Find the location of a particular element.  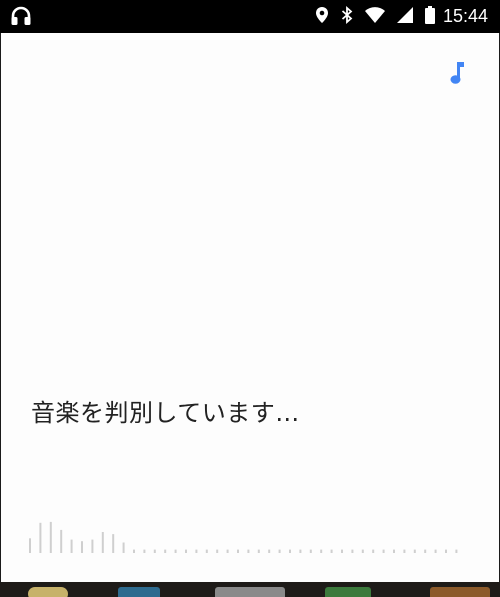

music-note-icon is located at coordinates (457, 75).